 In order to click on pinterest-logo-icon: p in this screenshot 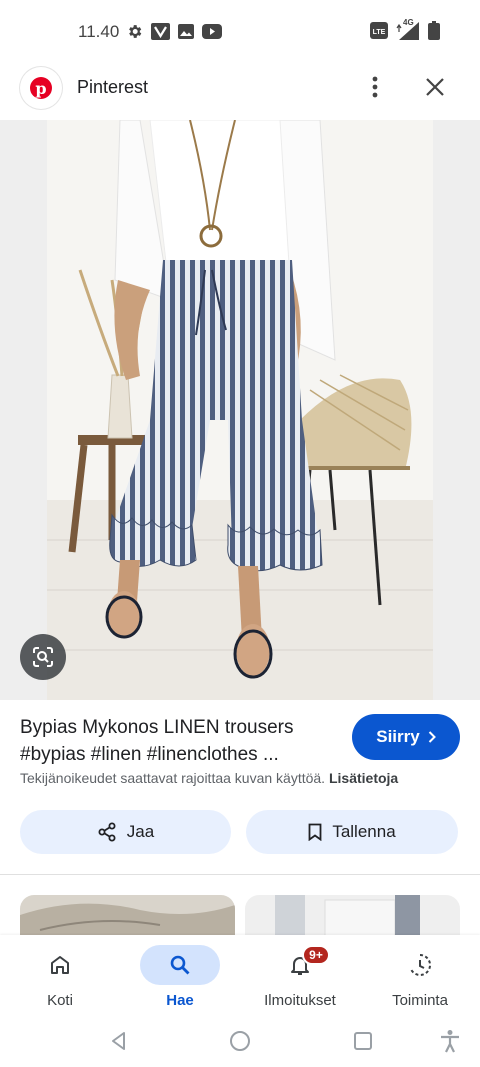, I will do `click(41, 88)`.